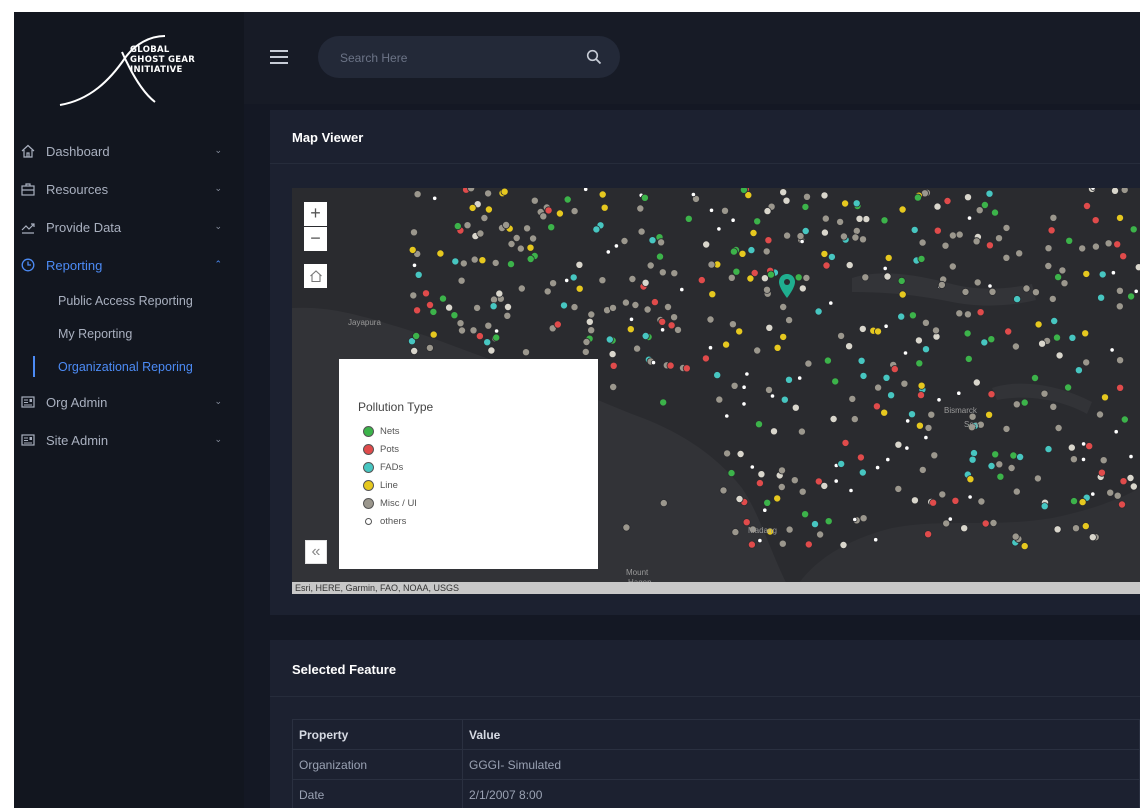  What do you see at coordinates (129, 227) in the screenshot?
I see `sidebar-item-provide-data: Provide Data ⌄` at bounding box center [129, 227].